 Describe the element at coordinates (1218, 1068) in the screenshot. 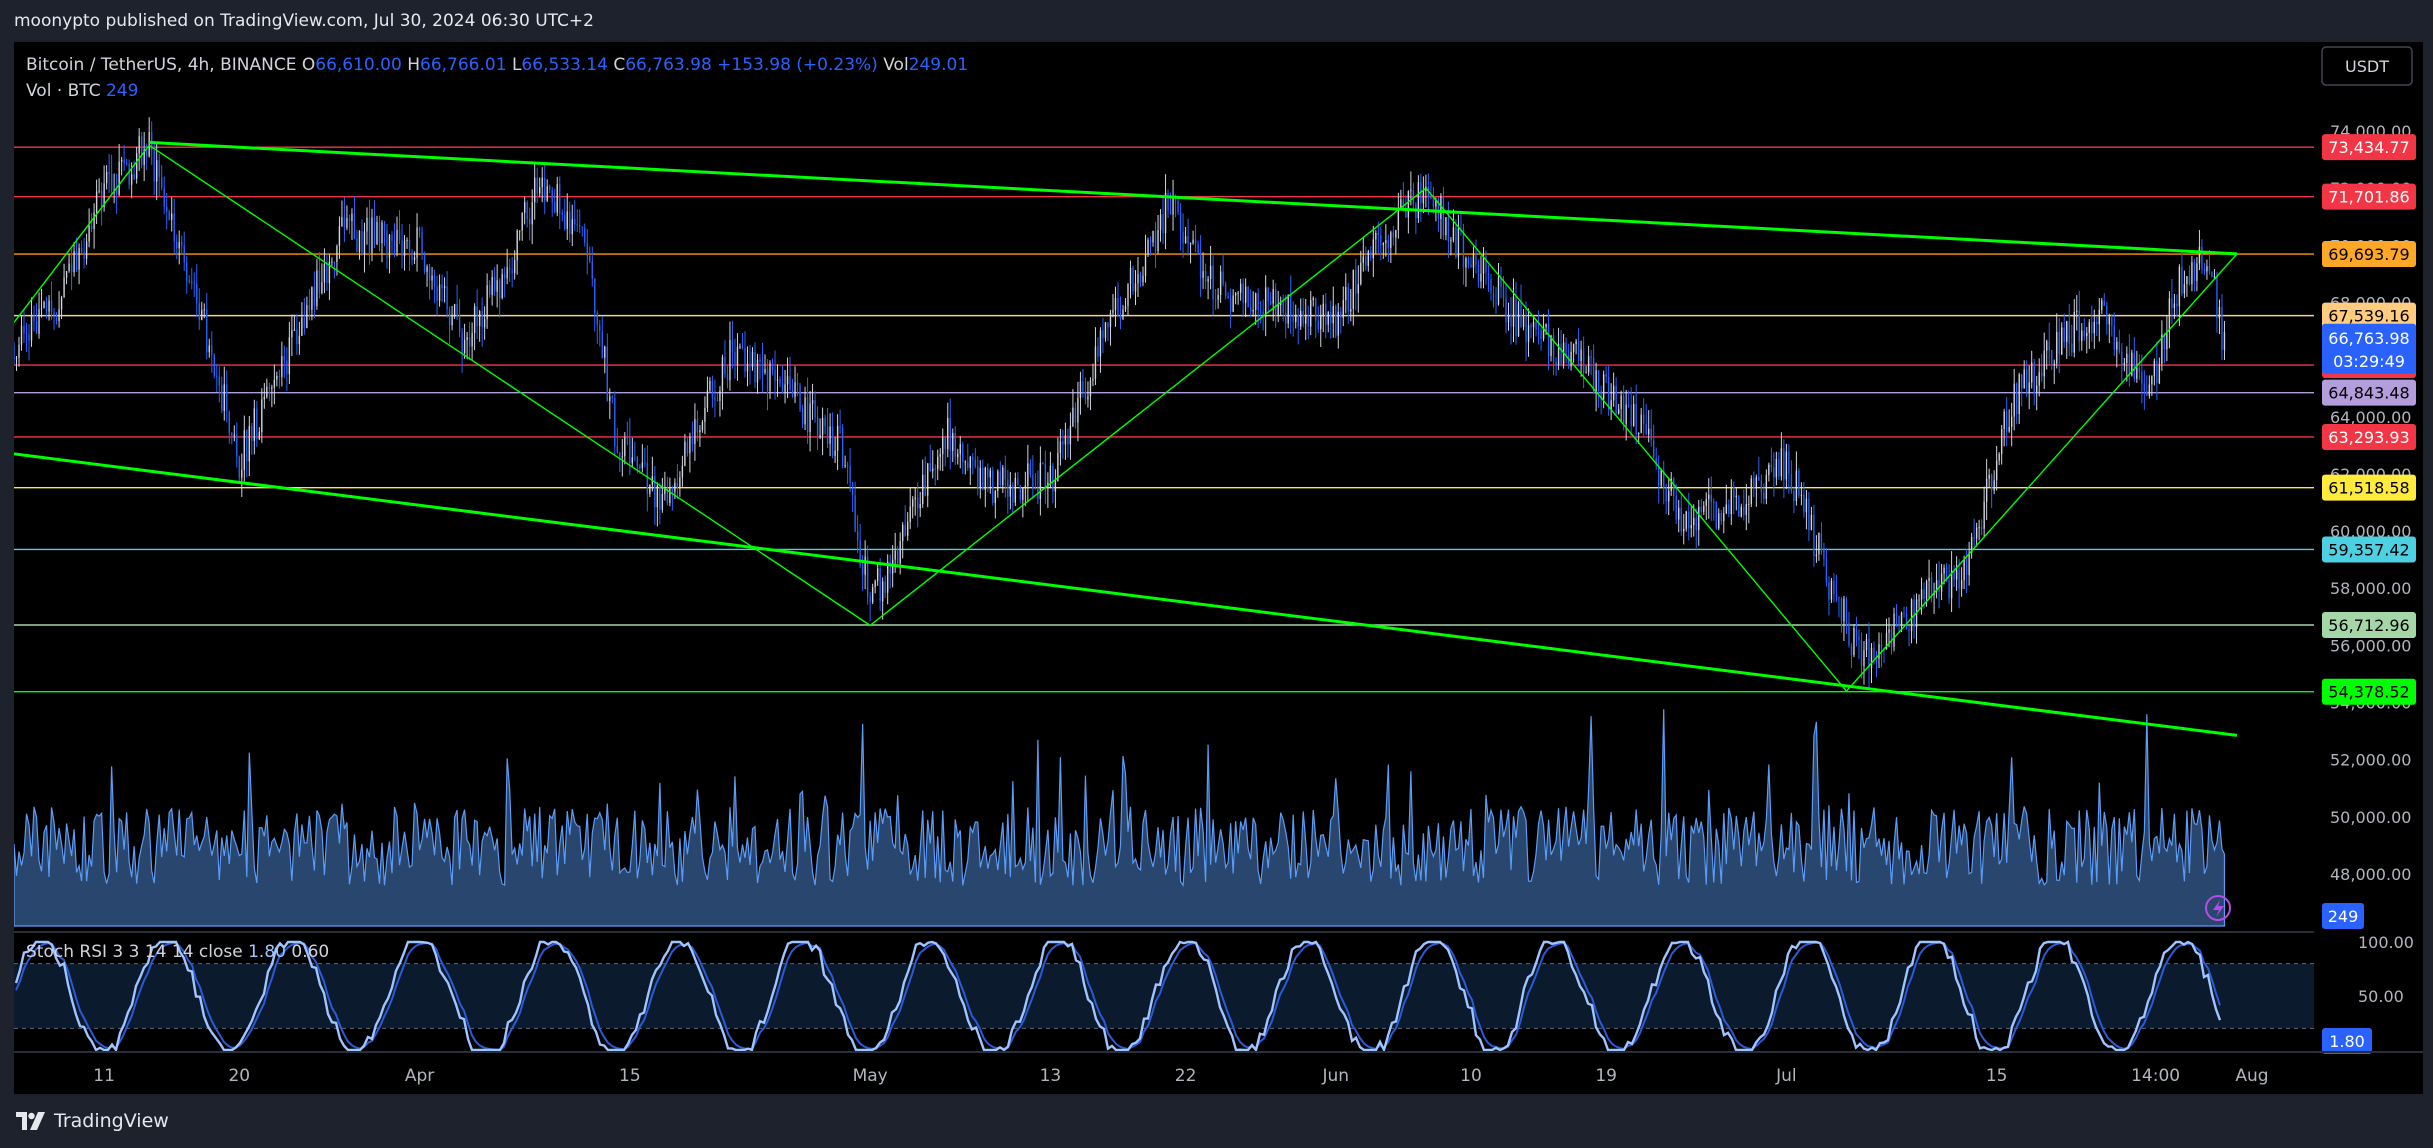

I see `time-axis: 11 20 Apr 15 May 13 22 Jun 10 19 Jul 15 14:00 Aug` at that location.